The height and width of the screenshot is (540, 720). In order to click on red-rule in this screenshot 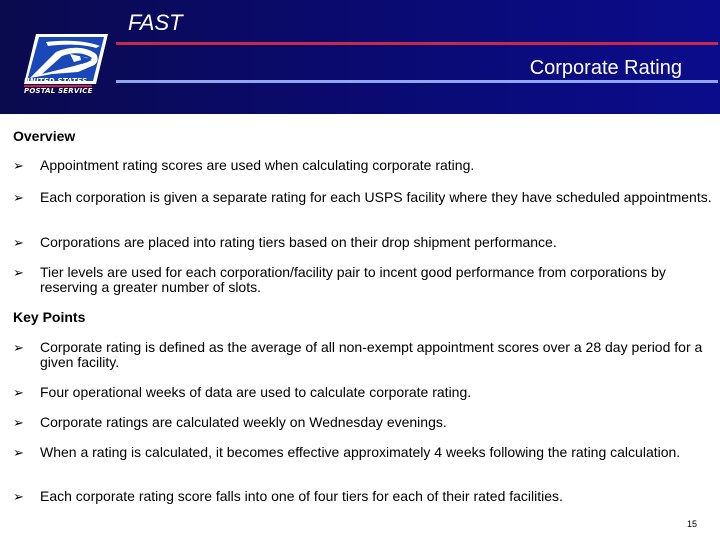, I will do `click(417, 43)`.